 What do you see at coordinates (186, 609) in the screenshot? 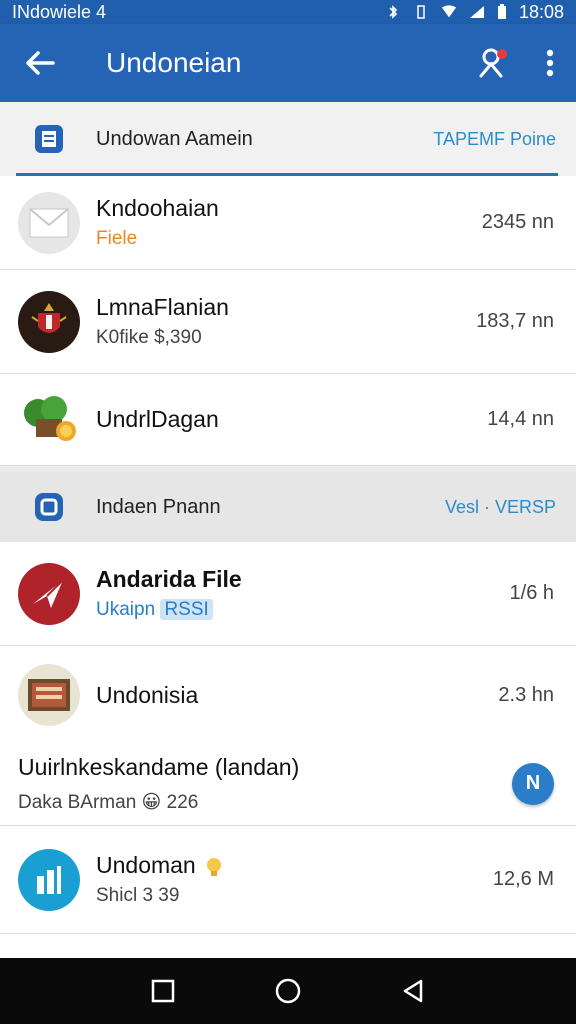
I see `item-badge: RSSI` at bounding box center [186, 609].